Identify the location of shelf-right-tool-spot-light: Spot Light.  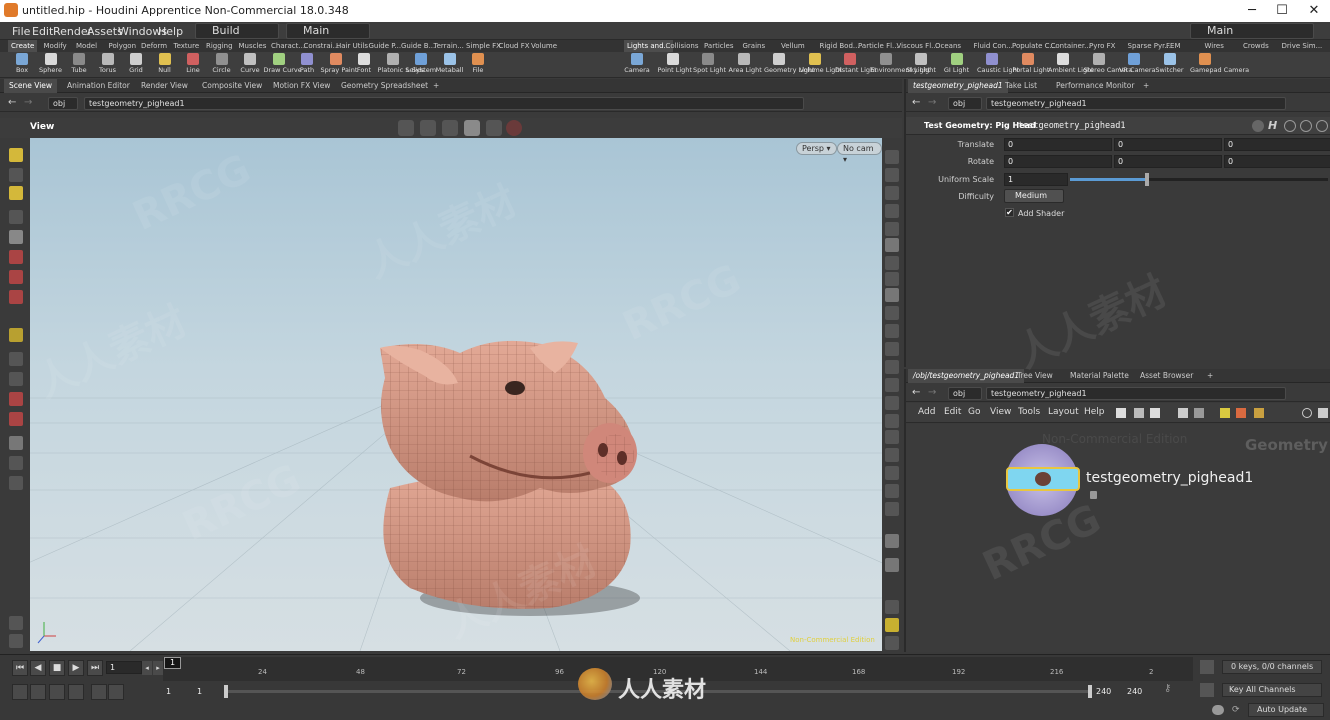
(709, 65).